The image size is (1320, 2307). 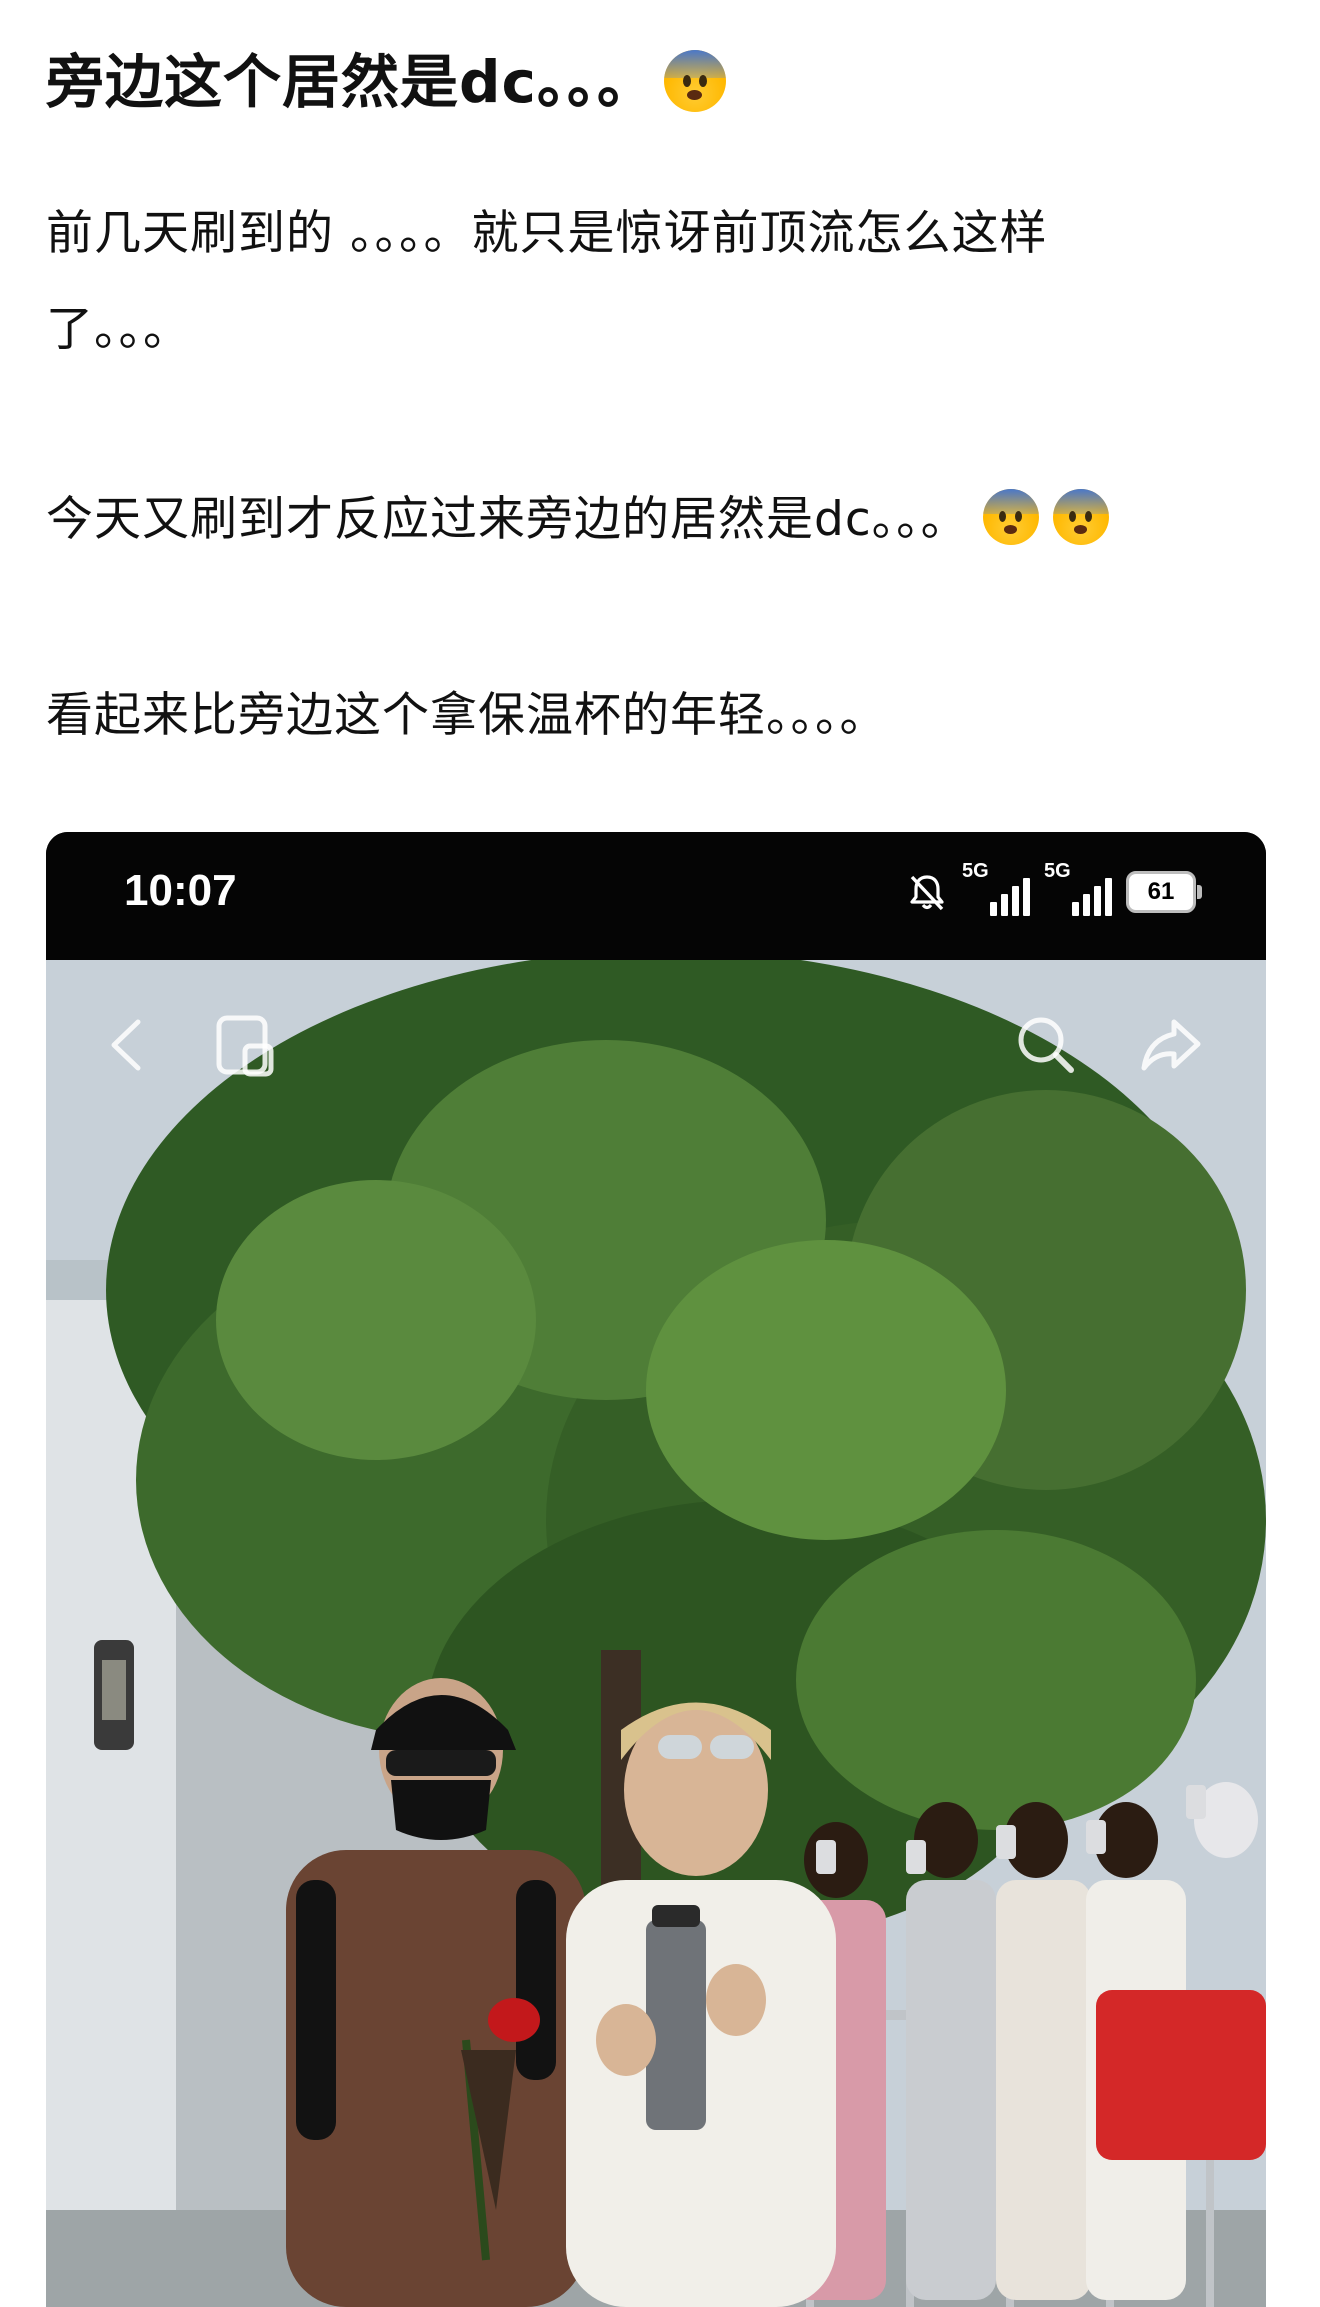 I want to click on signal-5g-1: 5G, so click(x=996, y=890).